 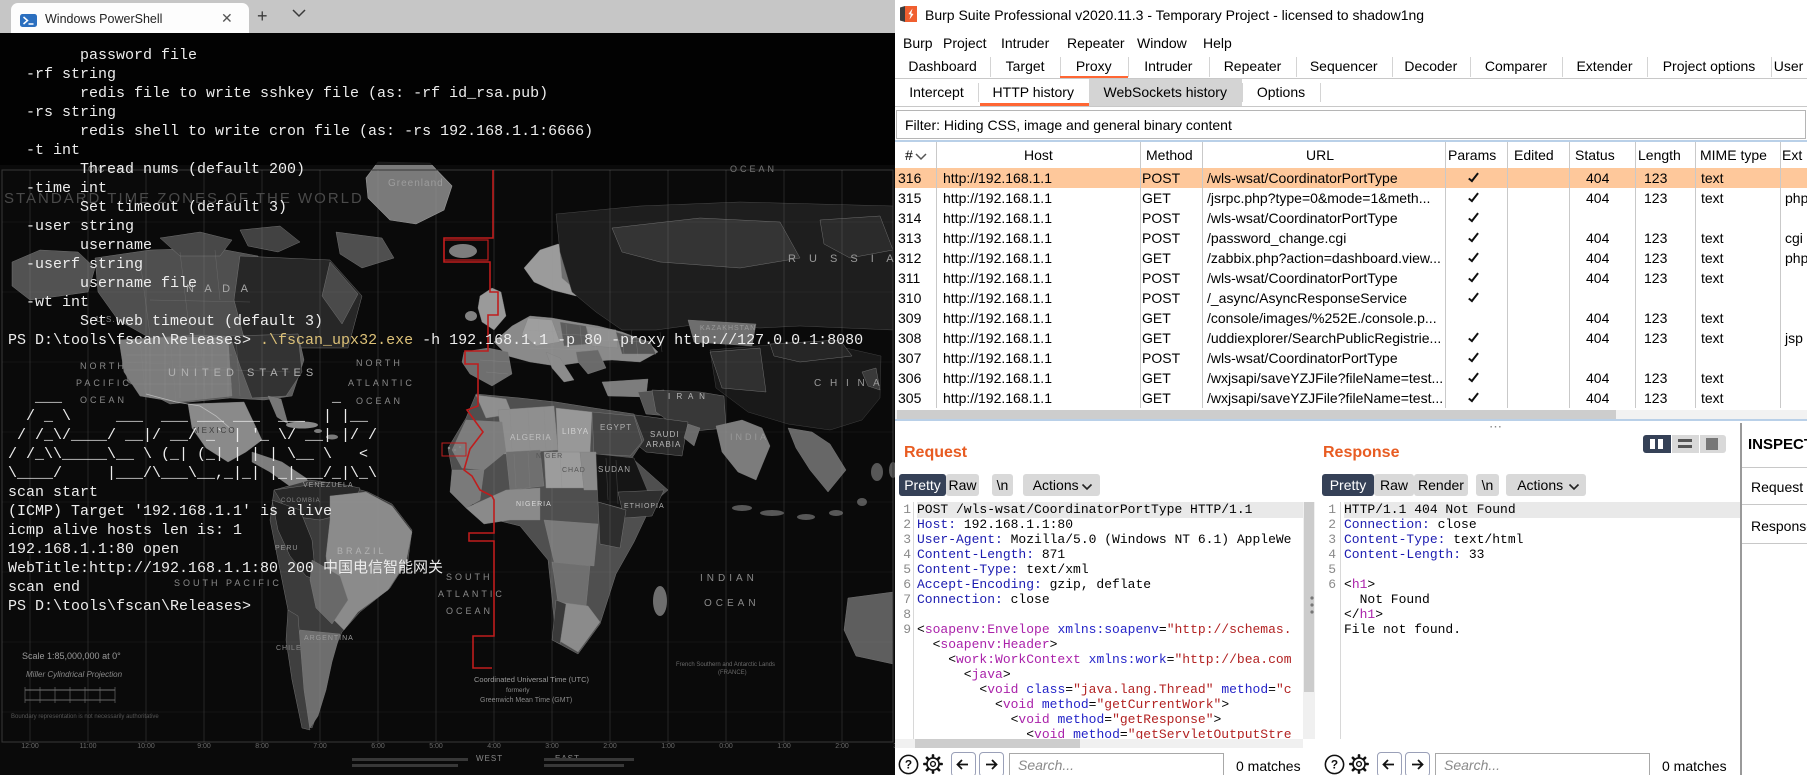 What do you see at coordinates (146, 746) in the screenshot?
I see `svg-text: 10:00` at bounding box center [146, 746].